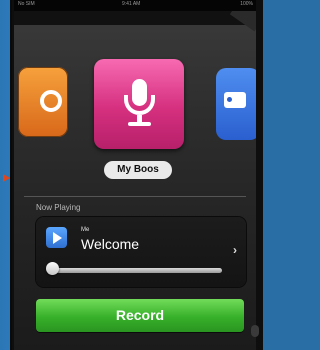 Image resolution: width=320 pixels, height=350 pixels. I want to click on battery-text: 100%, so click(246, 4).